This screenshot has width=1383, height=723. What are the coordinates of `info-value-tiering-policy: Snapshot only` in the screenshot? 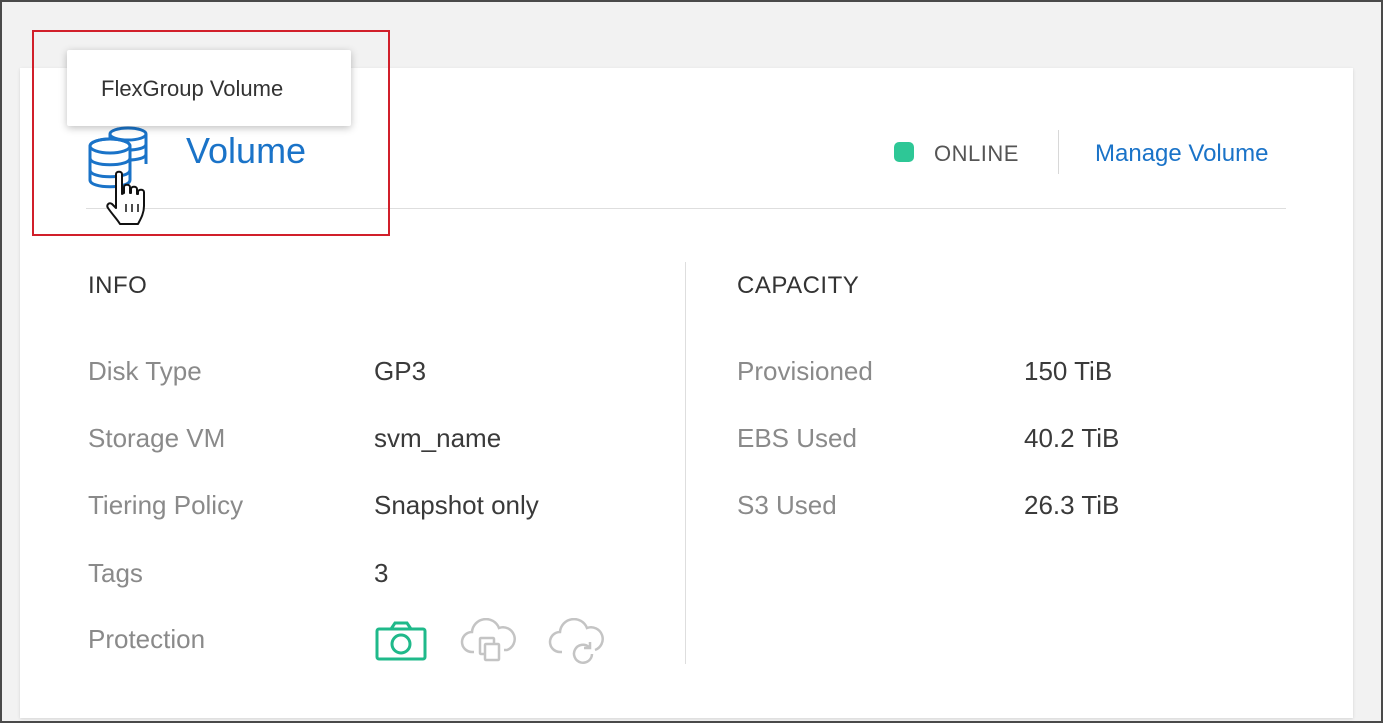 It's located at (456, 505).